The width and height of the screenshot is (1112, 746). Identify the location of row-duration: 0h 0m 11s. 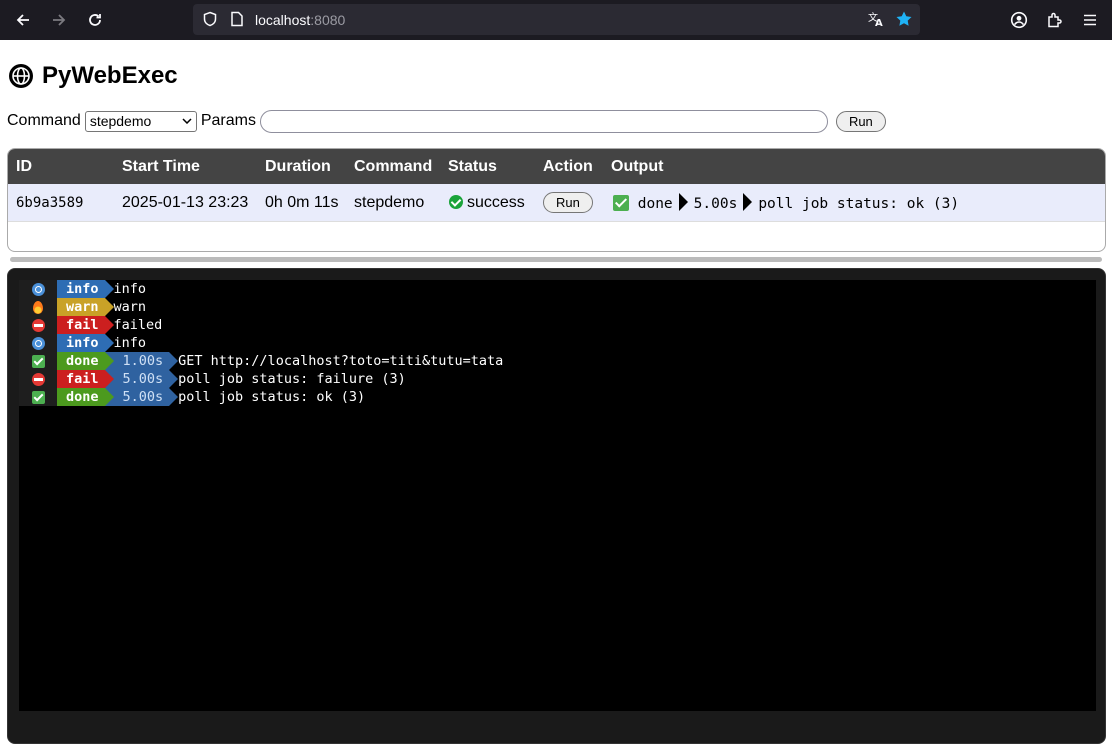
(302, 202).